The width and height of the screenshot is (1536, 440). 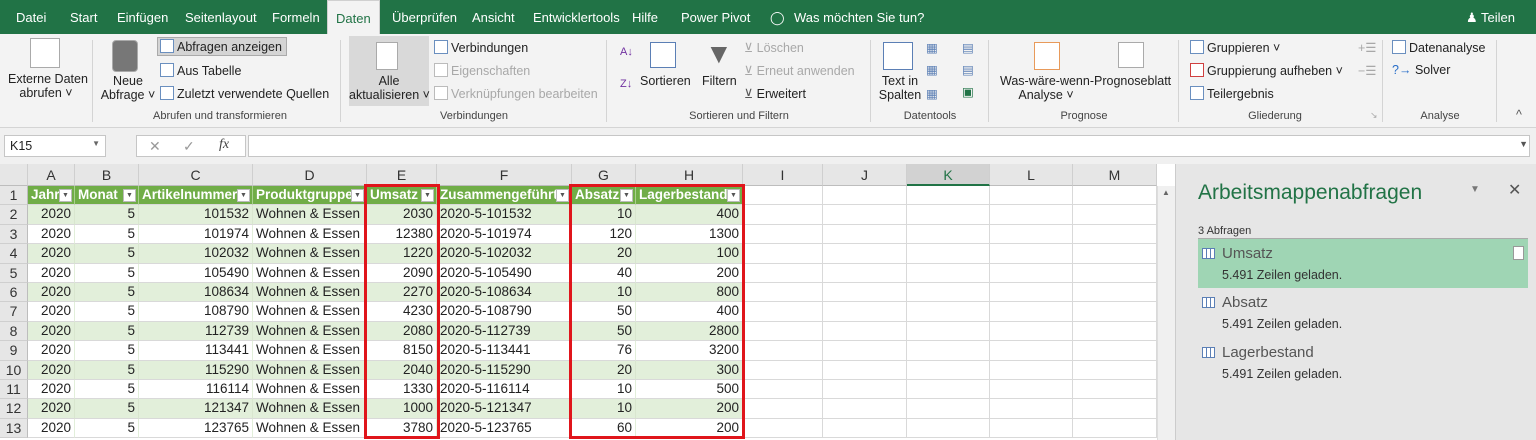 I want to click on query-item-lagerbestand: Lagerbestand 5.491 Zeilen geladen., so click(x=1363, y=363).